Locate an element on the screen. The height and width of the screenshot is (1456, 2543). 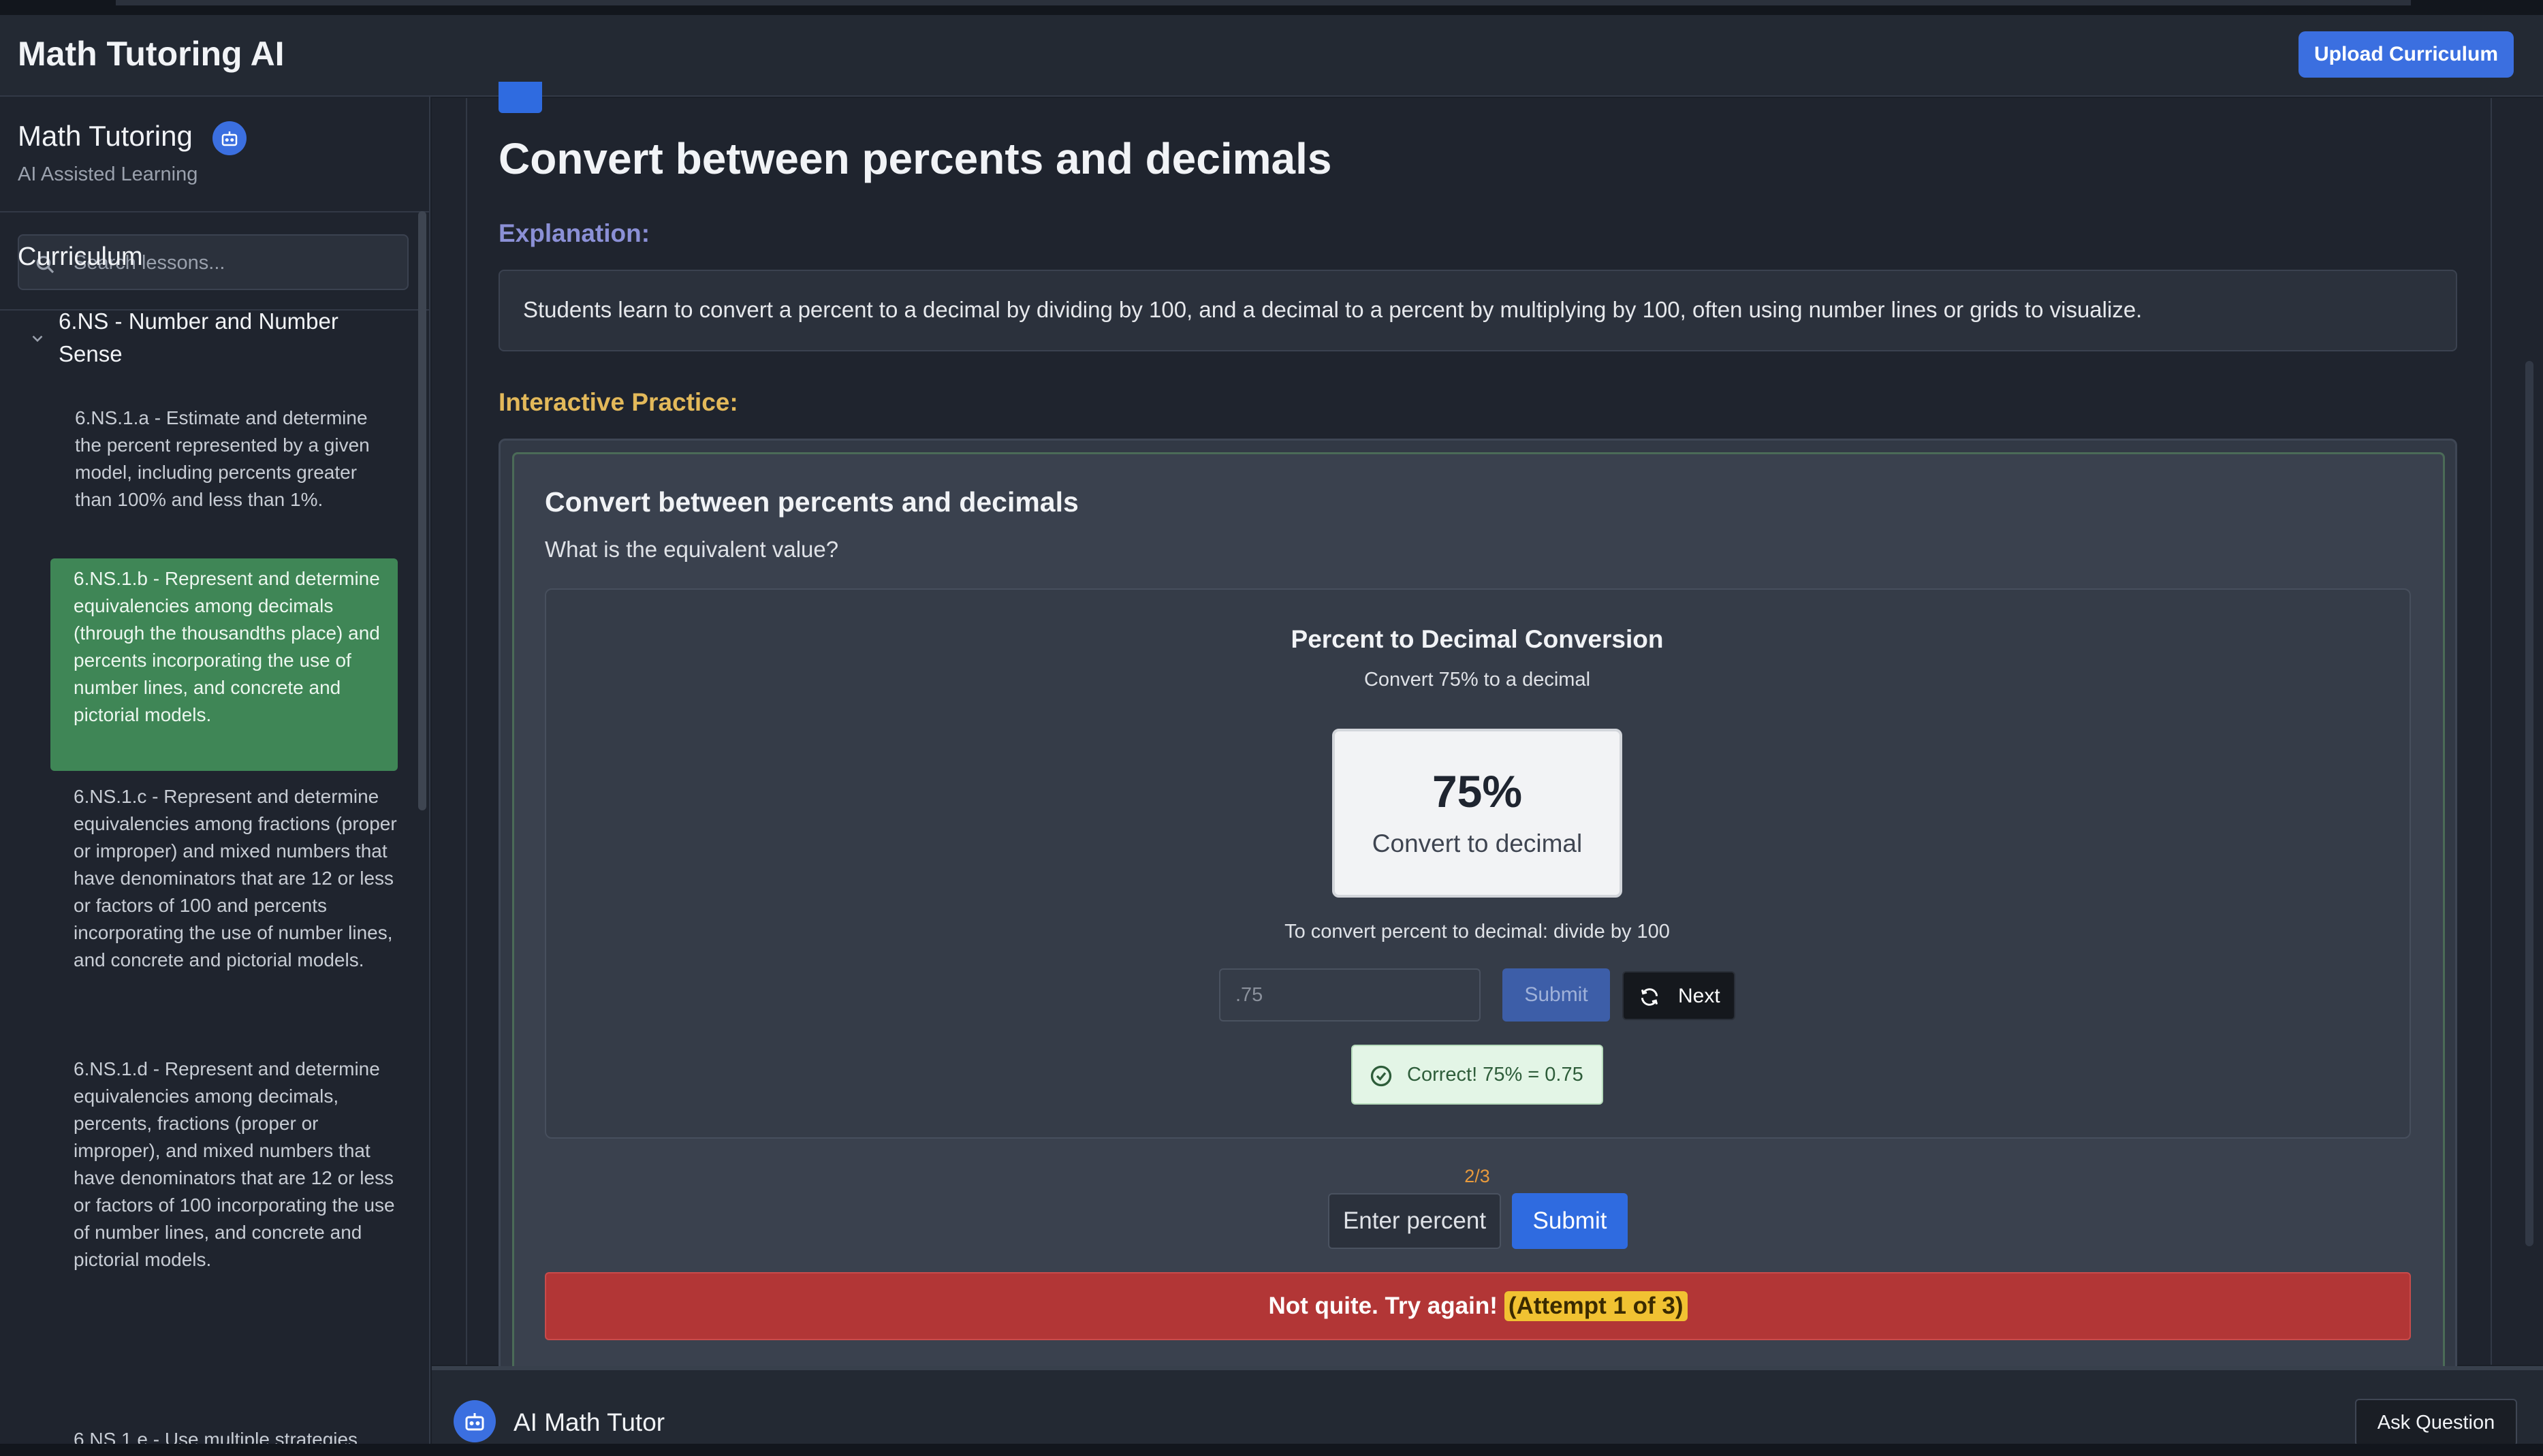
chevron-down-icon is located at coordinates (37, 338).